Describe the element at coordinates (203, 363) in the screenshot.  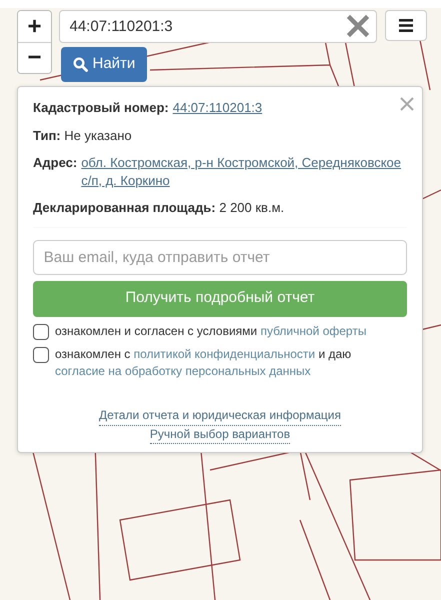
I see `consent-text: ознакомлен с политикой конфиденциальности и даю согласие на обработку персональных данных` at that location.